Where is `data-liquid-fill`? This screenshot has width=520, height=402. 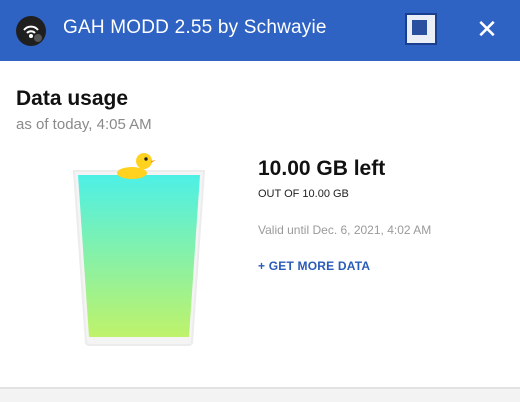 data-liquid-fill is located at coordinates (139, 256).